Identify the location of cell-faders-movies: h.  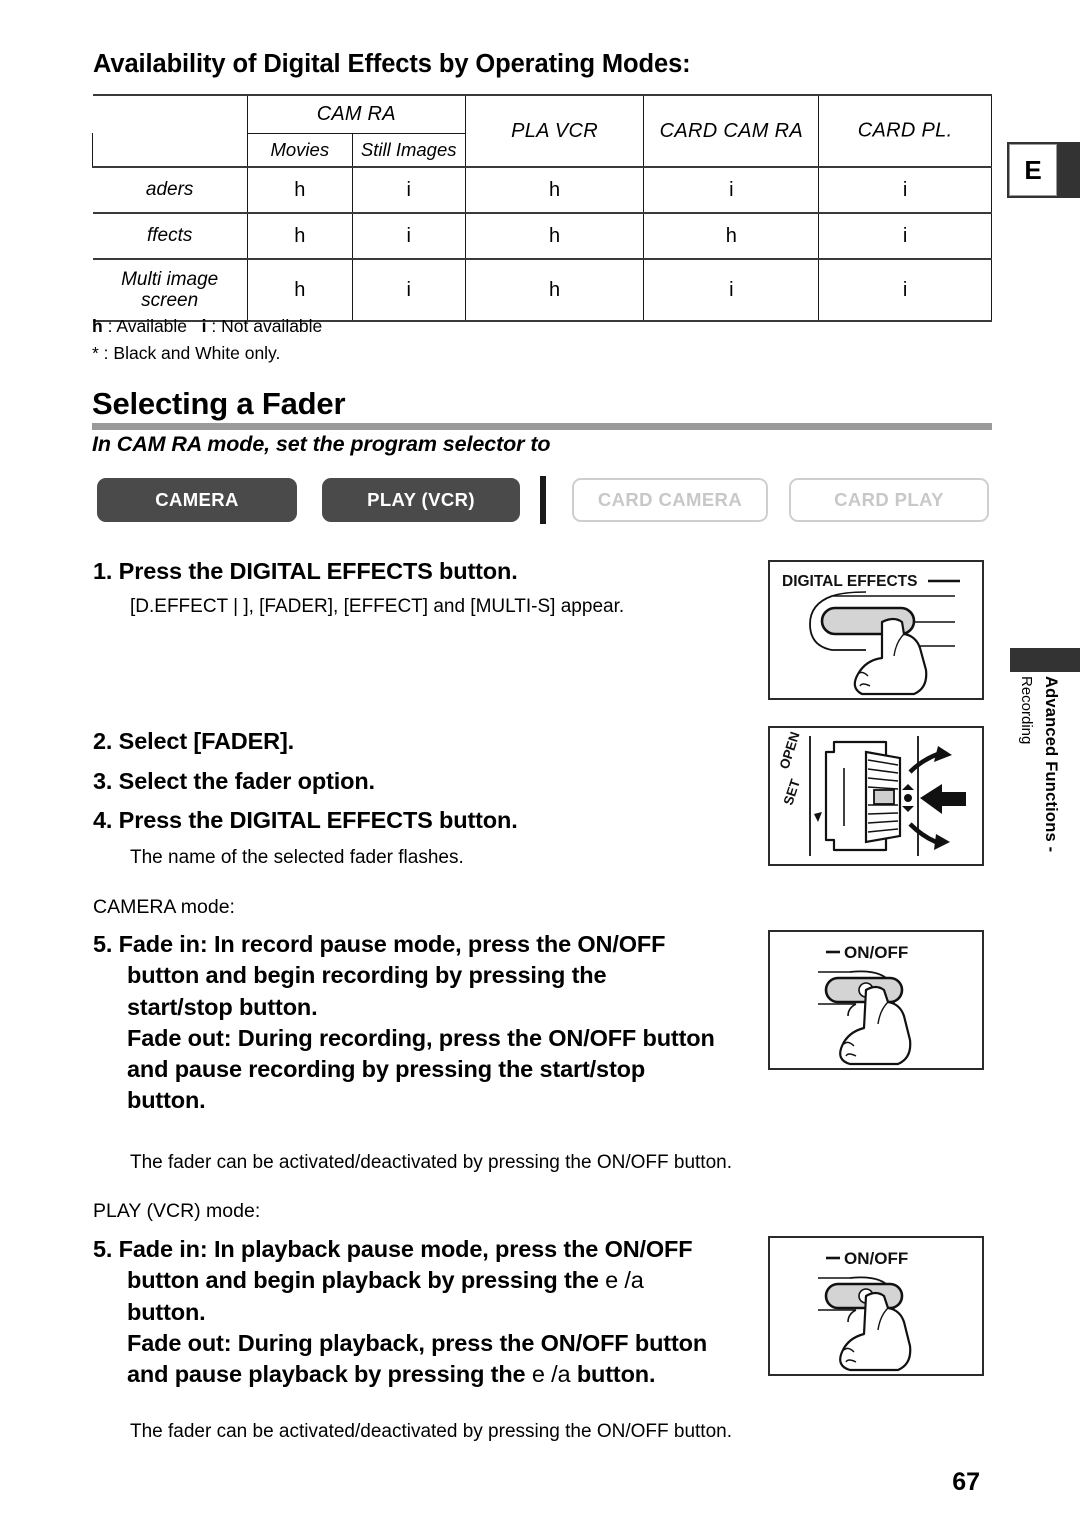
(299, 190).